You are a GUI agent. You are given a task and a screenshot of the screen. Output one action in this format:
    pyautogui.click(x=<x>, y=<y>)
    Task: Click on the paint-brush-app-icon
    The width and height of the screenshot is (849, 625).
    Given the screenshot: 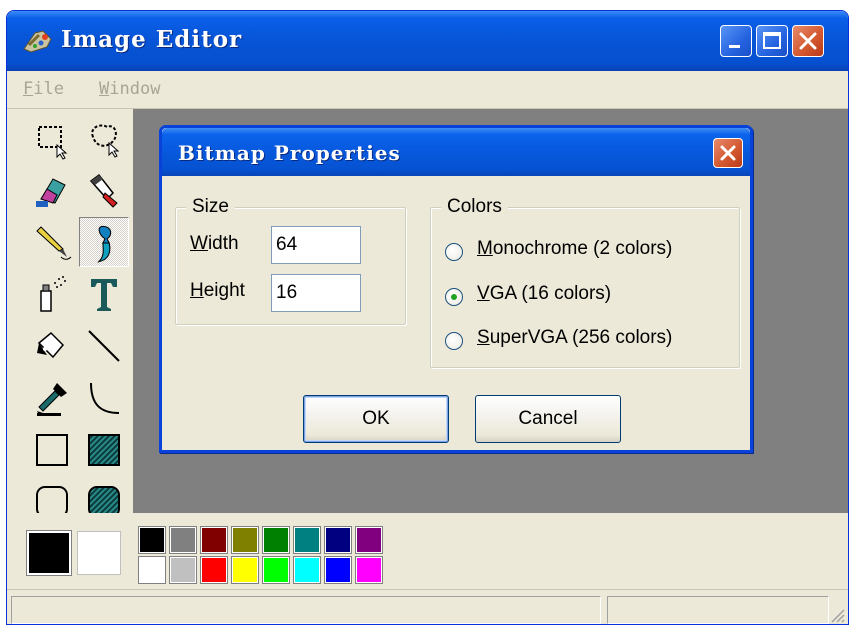 What is the action you would take?
    pyautogui.click(x=38, y=40)
    